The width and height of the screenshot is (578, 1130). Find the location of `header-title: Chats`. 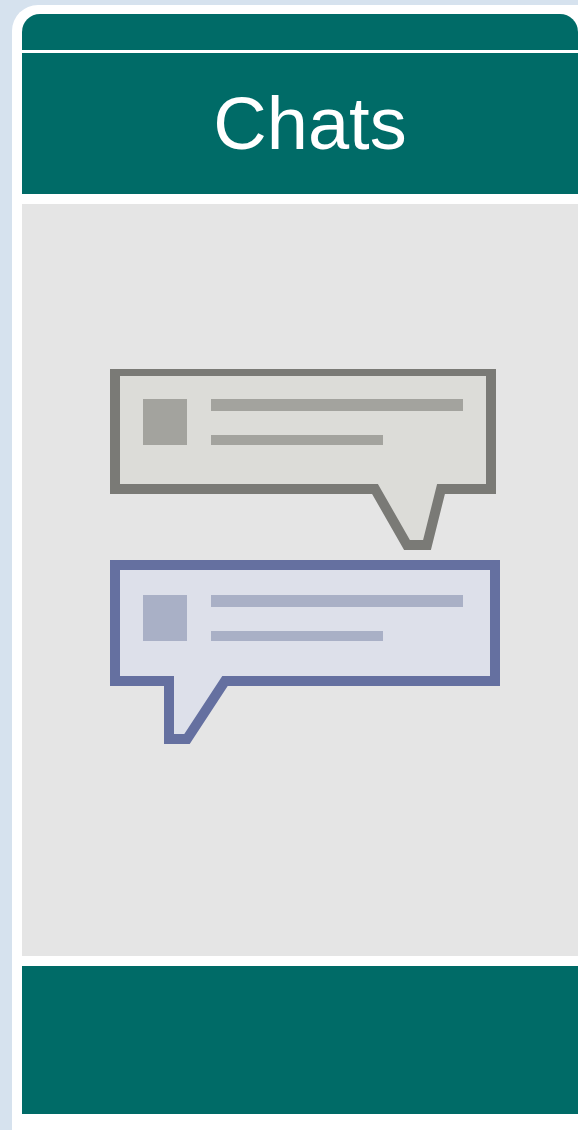

header-title: Chats is located at coordinates (309, 123).